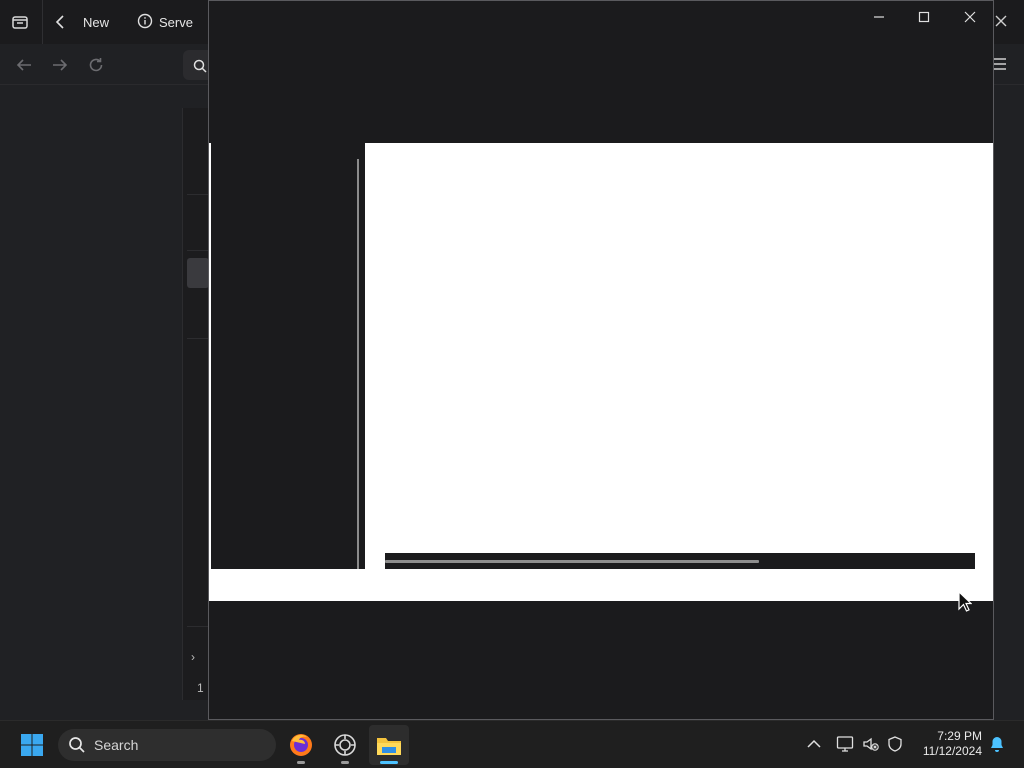 This screenshot has height=768, width=1024. I want to click on tab-back-chevron-icon, so click(61, 22).